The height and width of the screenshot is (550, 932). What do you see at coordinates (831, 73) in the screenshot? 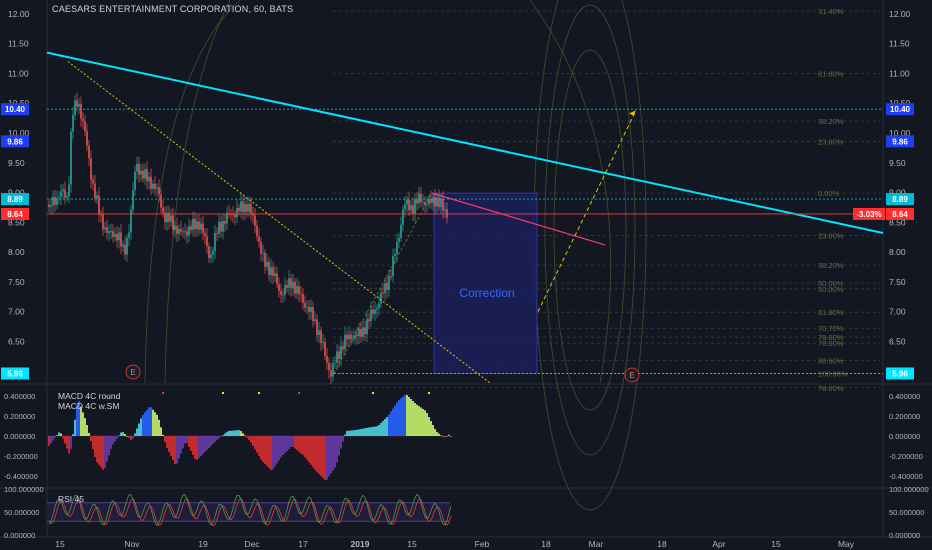
I see `fib-level-label: 61.80%` at bounding box center [831, 73].